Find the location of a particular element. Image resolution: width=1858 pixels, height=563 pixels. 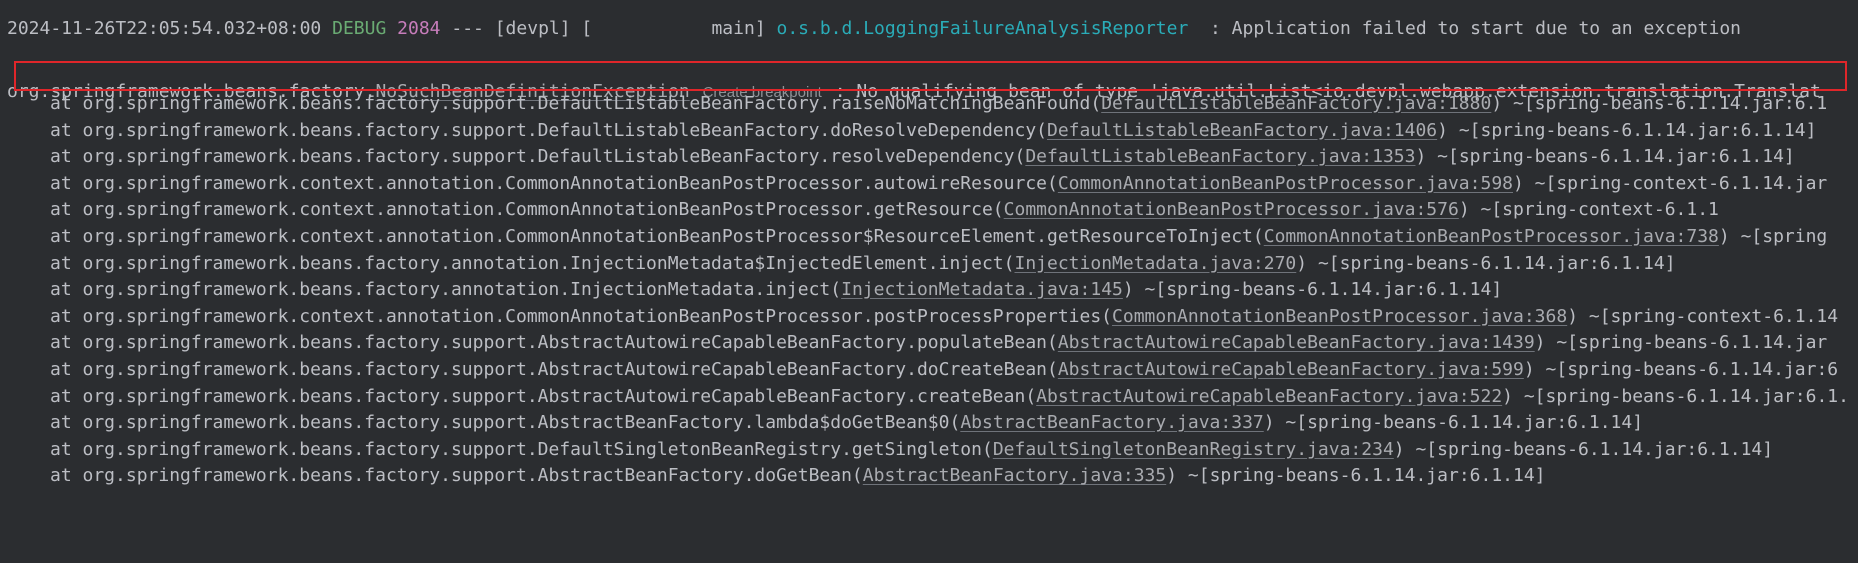

stack-frame-source-link: InjectionMetadata.java:145 is located at coordinates (982, 289).